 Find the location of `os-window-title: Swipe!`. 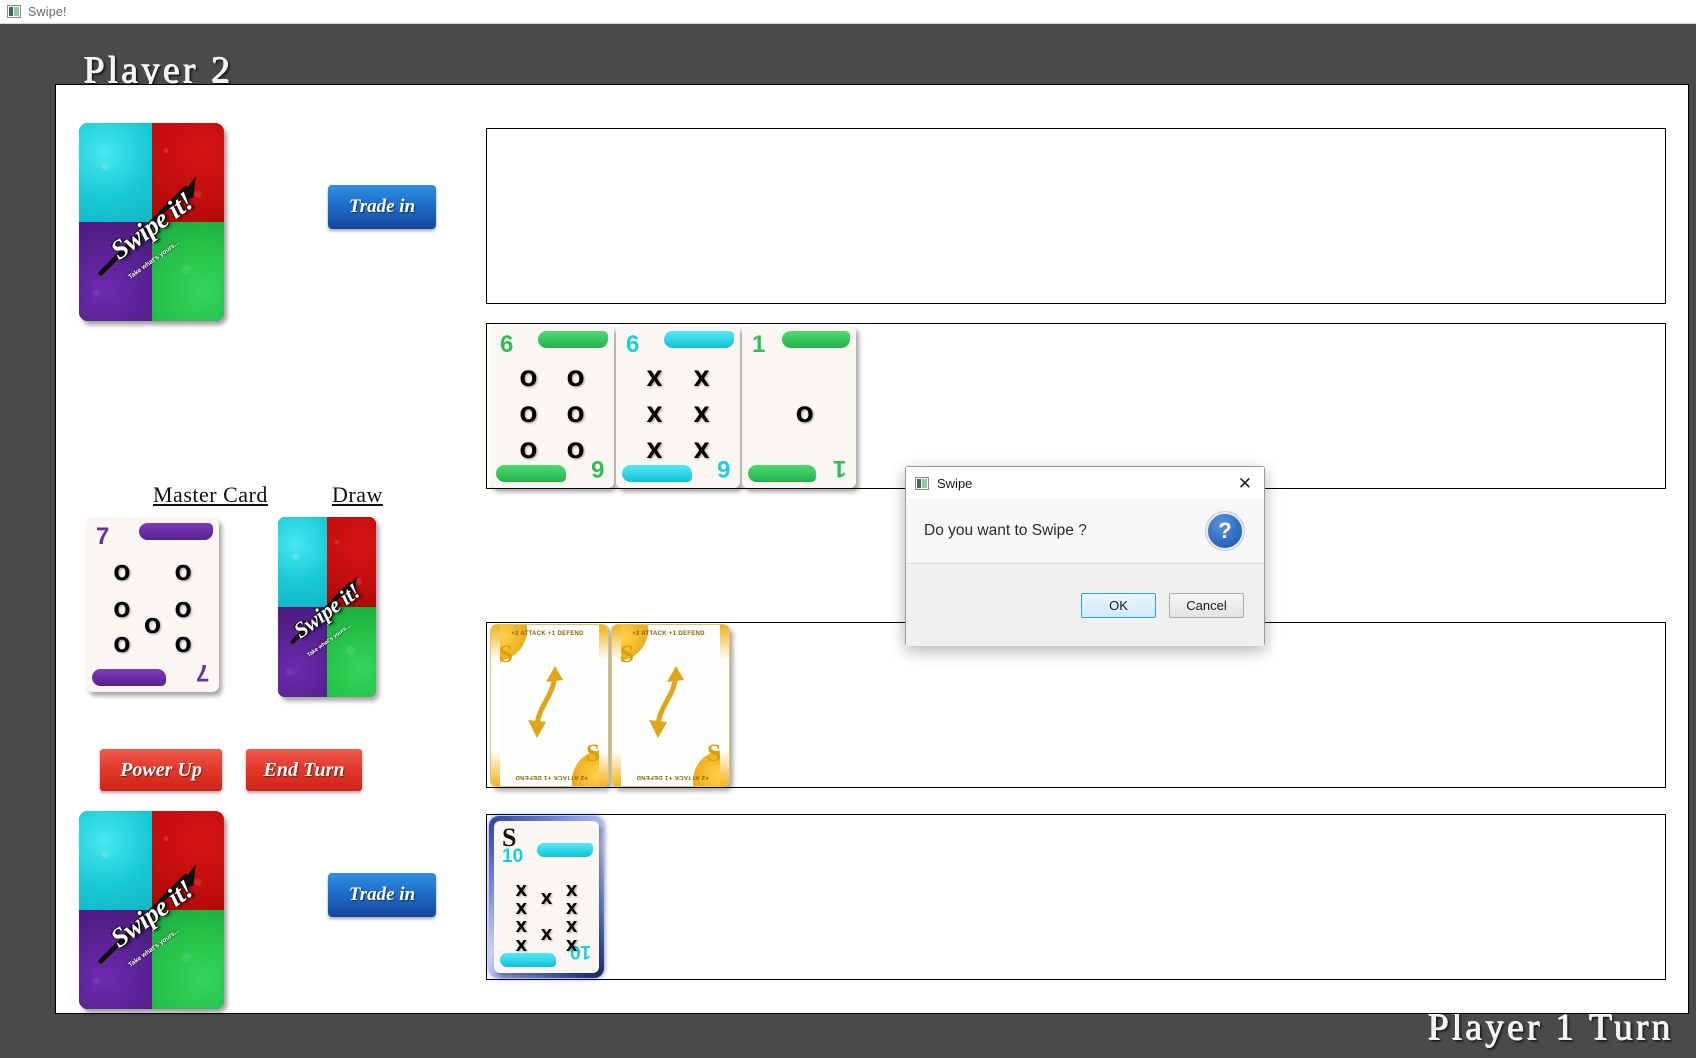

os-window-title: Swipe! is located at coordinates (47, 11).